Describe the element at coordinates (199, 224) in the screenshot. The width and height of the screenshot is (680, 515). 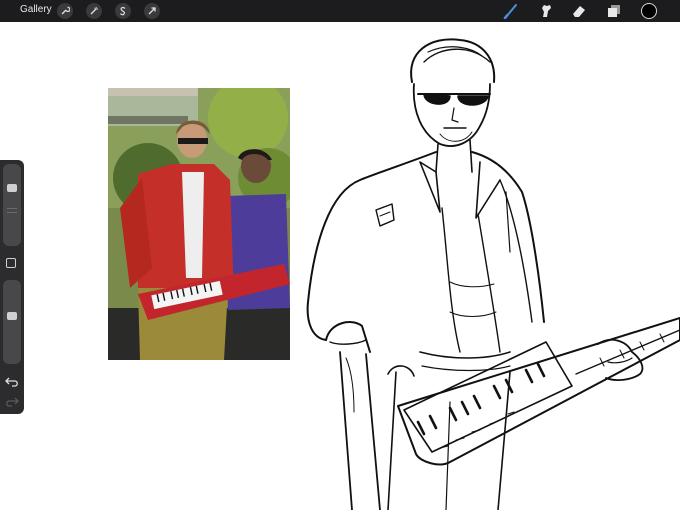
I see `reference-photo` at that location.